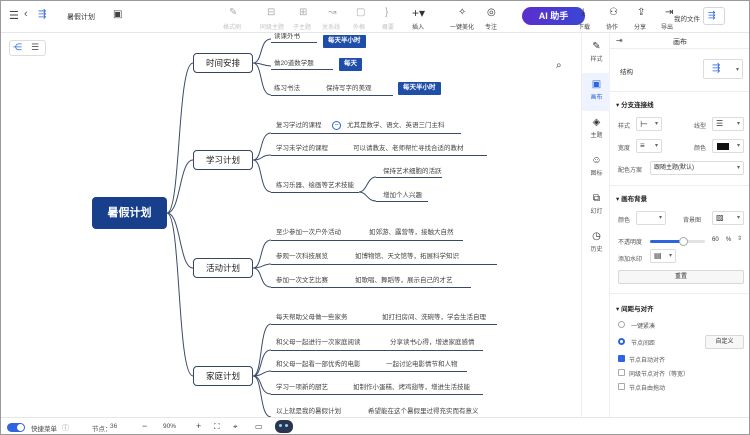 The height and width of the screenshot is (435, 750). What do you see at coordinates (619, 40) in the screenshot?
I see `collapse-panel-icon: ⇥` at bounding box center [619, 40].